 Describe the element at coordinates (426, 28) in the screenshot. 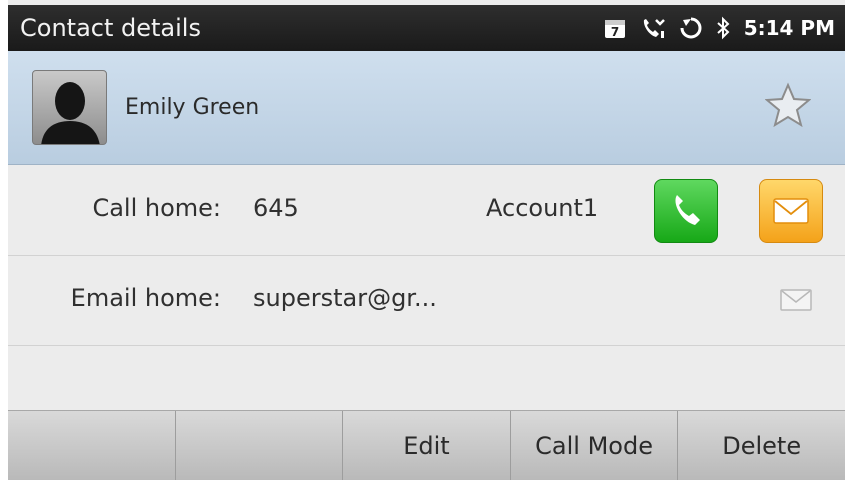

I see `status-bar: Contact details 7 5:14 PM` at that location.